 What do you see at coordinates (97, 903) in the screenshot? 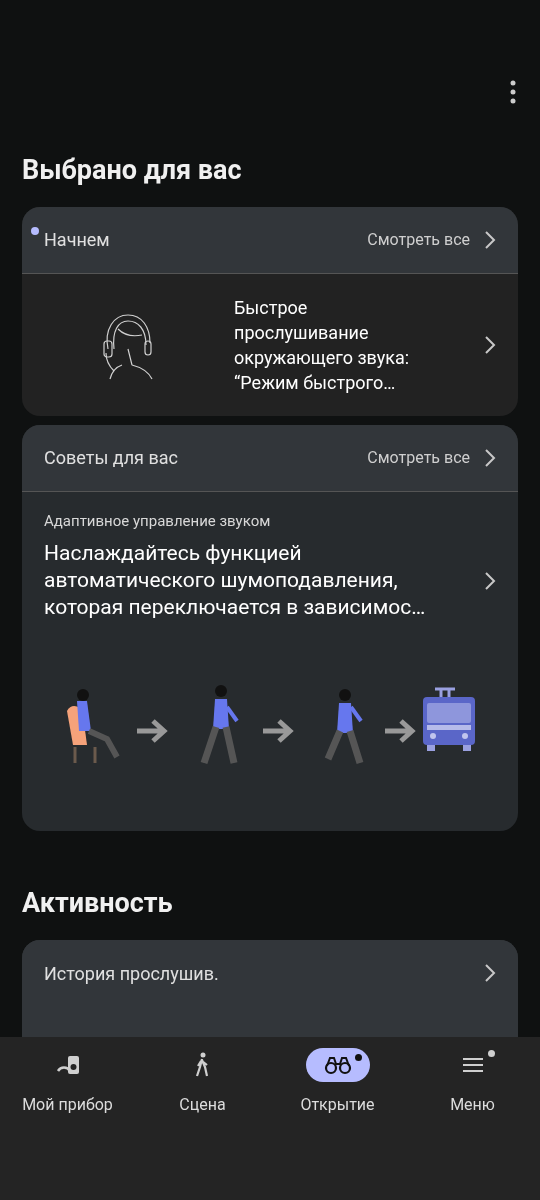
I see `section-title: Активность` at bounding box center [97, 903].